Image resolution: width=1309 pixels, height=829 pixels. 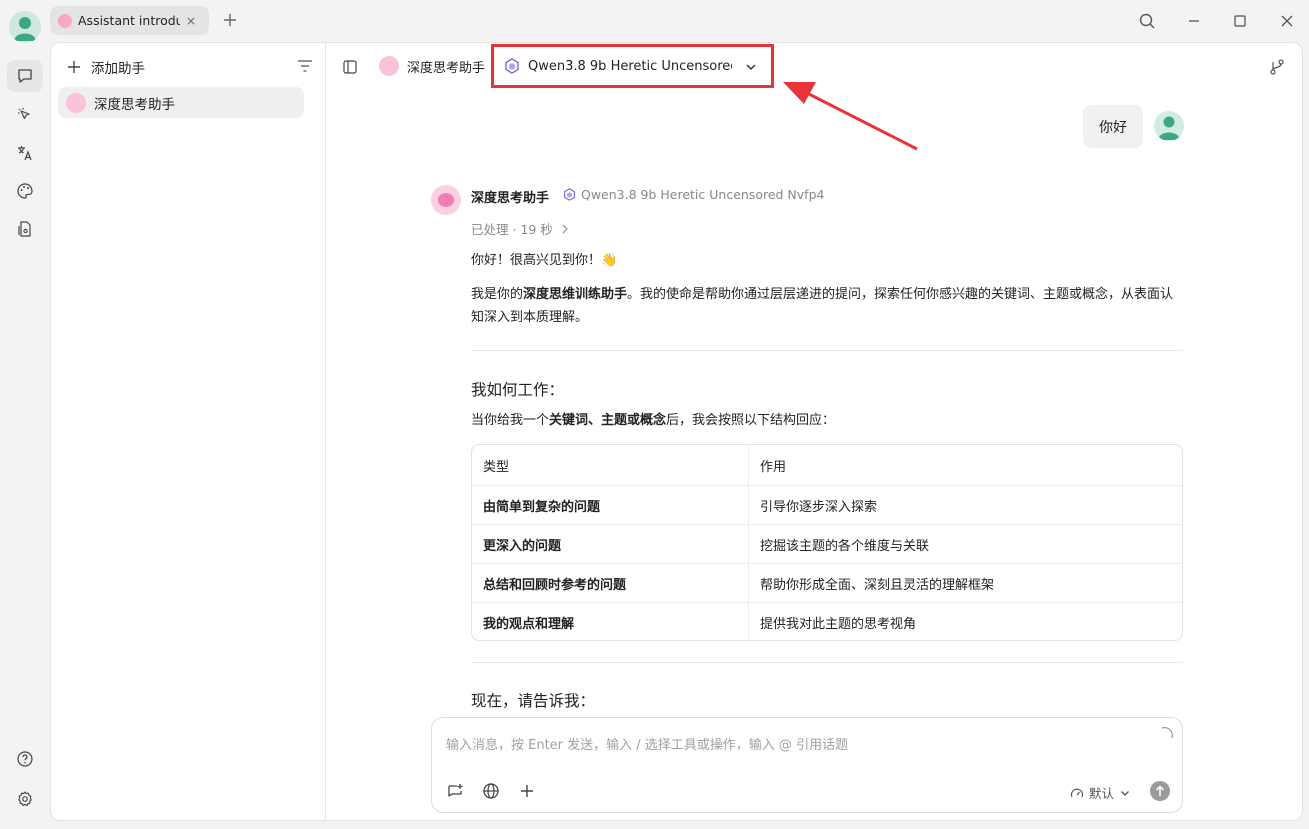 I want to click on how-paragraph: 当你给我一个关键词、主题或概念后，我会按照以下结构回应：, so click(x=653, y=420).